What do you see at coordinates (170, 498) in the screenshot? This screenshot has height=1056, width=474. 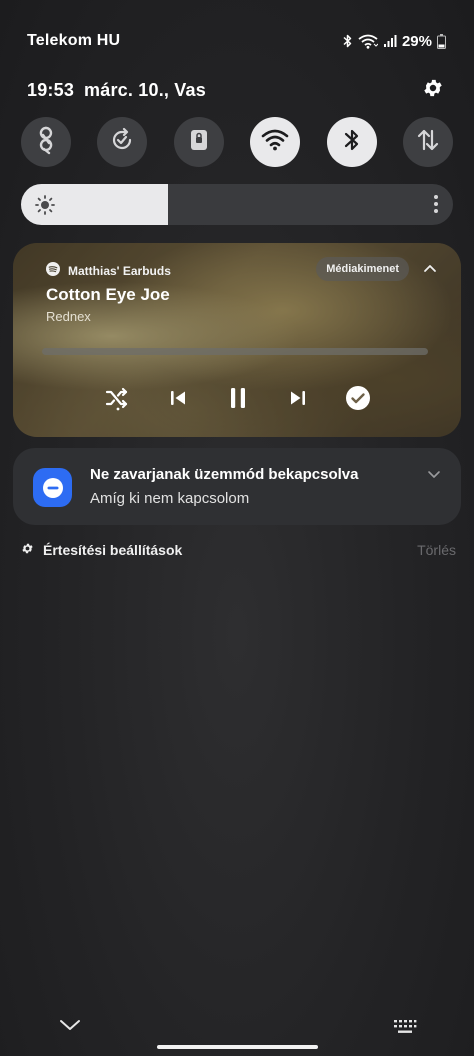 I see `notification-subtitle: Amíg ki nem kapcsolom` at bounding box center [170, 498].